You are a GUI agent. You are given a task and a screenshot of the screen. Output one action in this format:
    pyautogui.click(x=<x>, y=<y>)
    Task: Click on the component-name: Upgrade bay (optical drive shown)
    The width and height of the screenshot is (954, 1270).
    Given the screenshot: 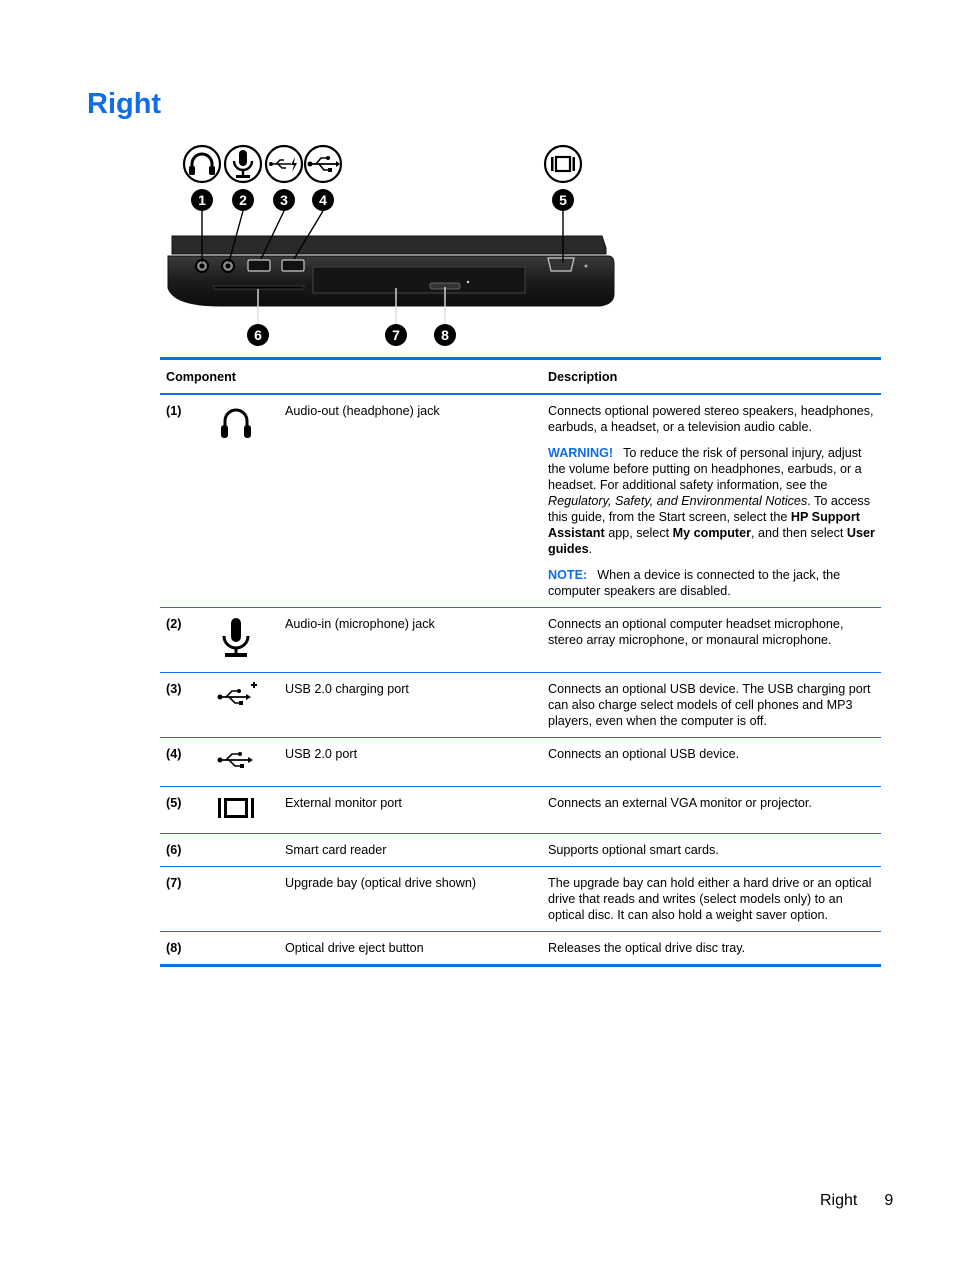 What is the action you would take?
    pyautogui.click(x=381, y=883)
    